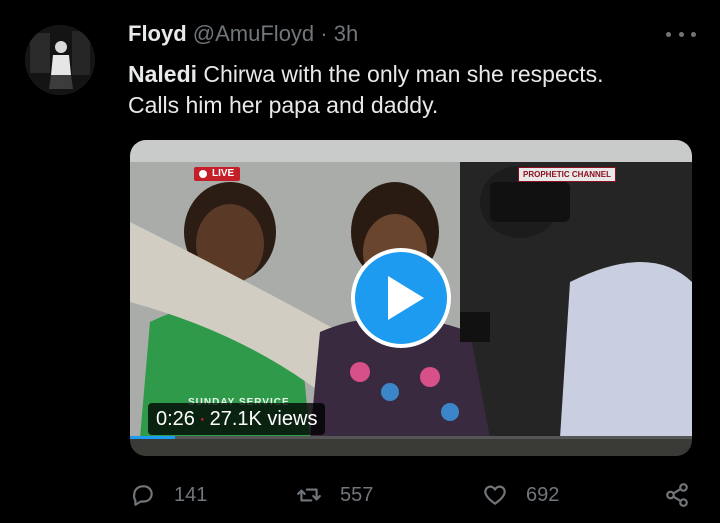  I want to click on author-name: Floyd, so click(157, 33).